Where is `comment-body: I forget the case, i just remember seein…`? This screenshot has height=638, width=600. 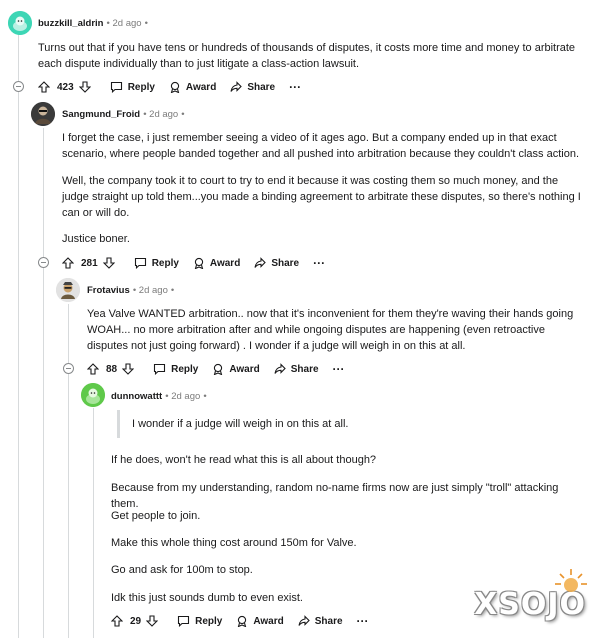
comment-body: I forget the case, i just remember seein… is located at coordinates (320, 146).